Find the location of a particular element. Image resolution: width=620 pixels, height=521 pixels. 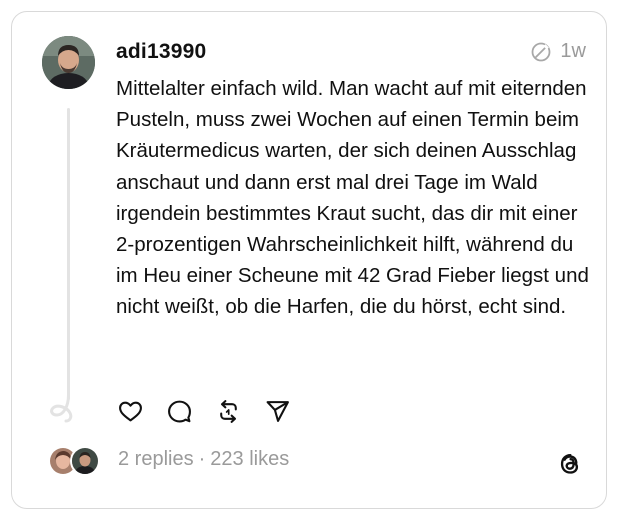

like-button is located at coordinates (130, 411).